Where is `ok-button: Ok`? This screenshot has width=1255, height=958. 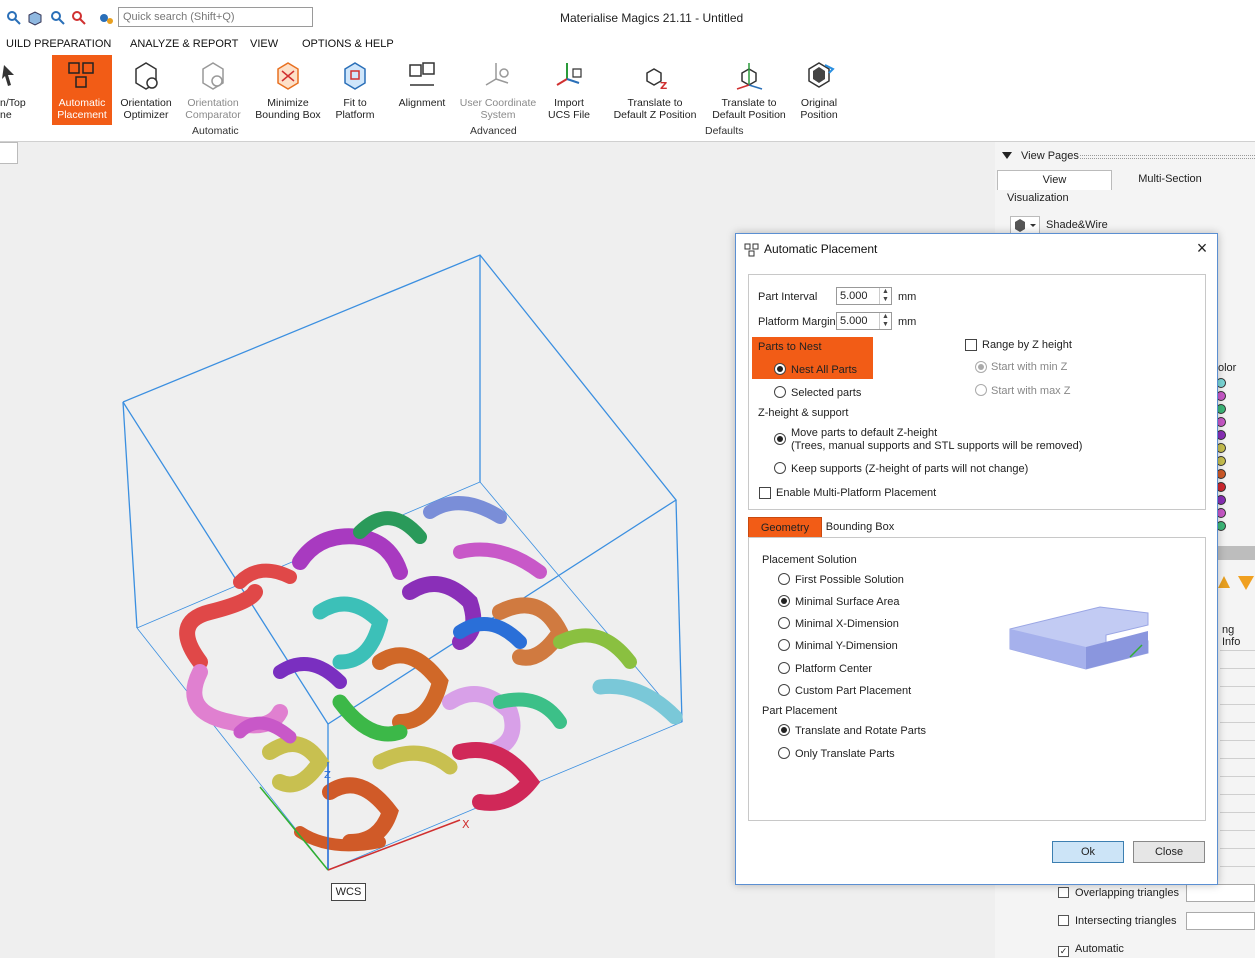 ok-button: Ok is located at coordinates (1088, 852).